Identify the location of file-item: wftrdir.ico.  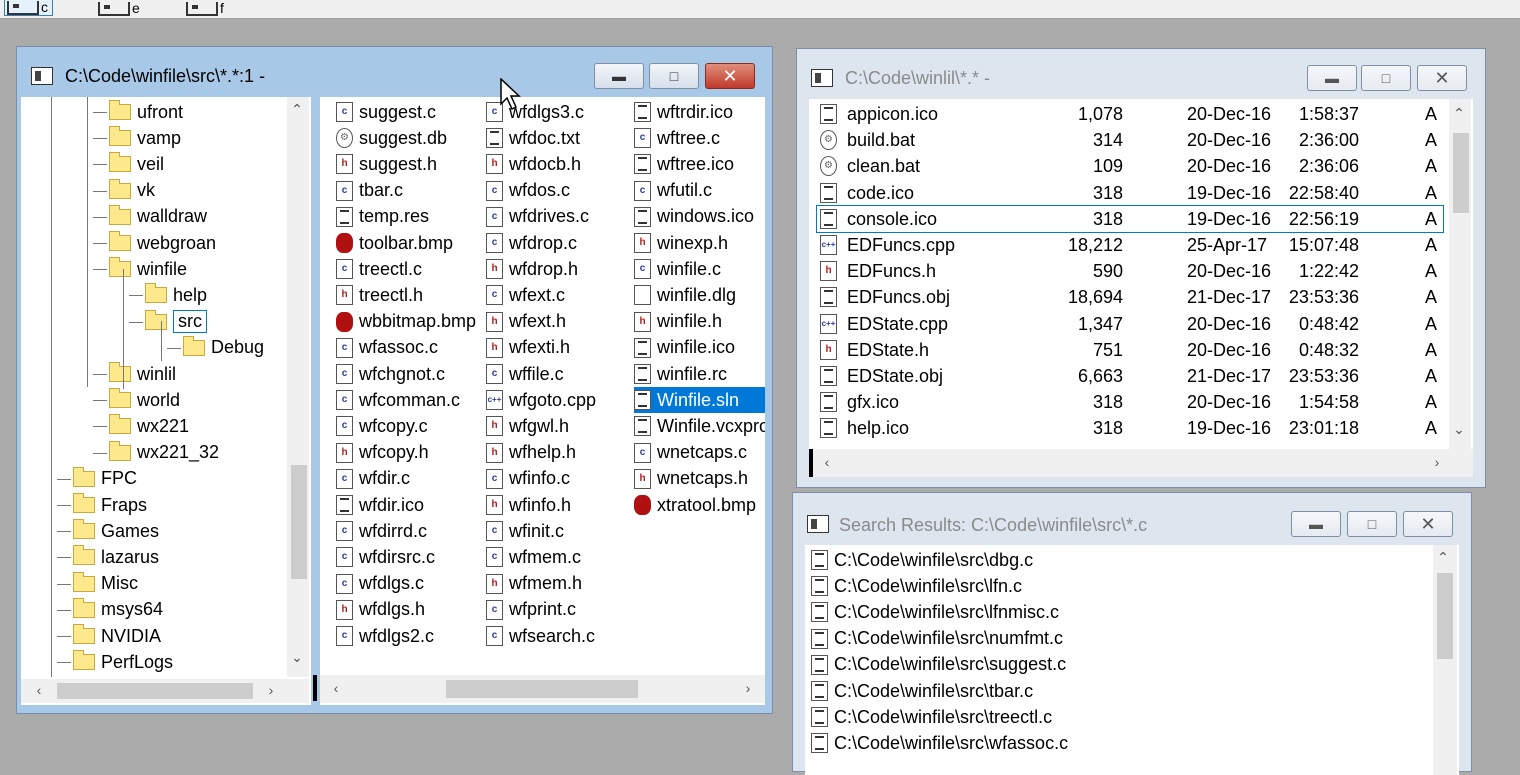
(683, 112).